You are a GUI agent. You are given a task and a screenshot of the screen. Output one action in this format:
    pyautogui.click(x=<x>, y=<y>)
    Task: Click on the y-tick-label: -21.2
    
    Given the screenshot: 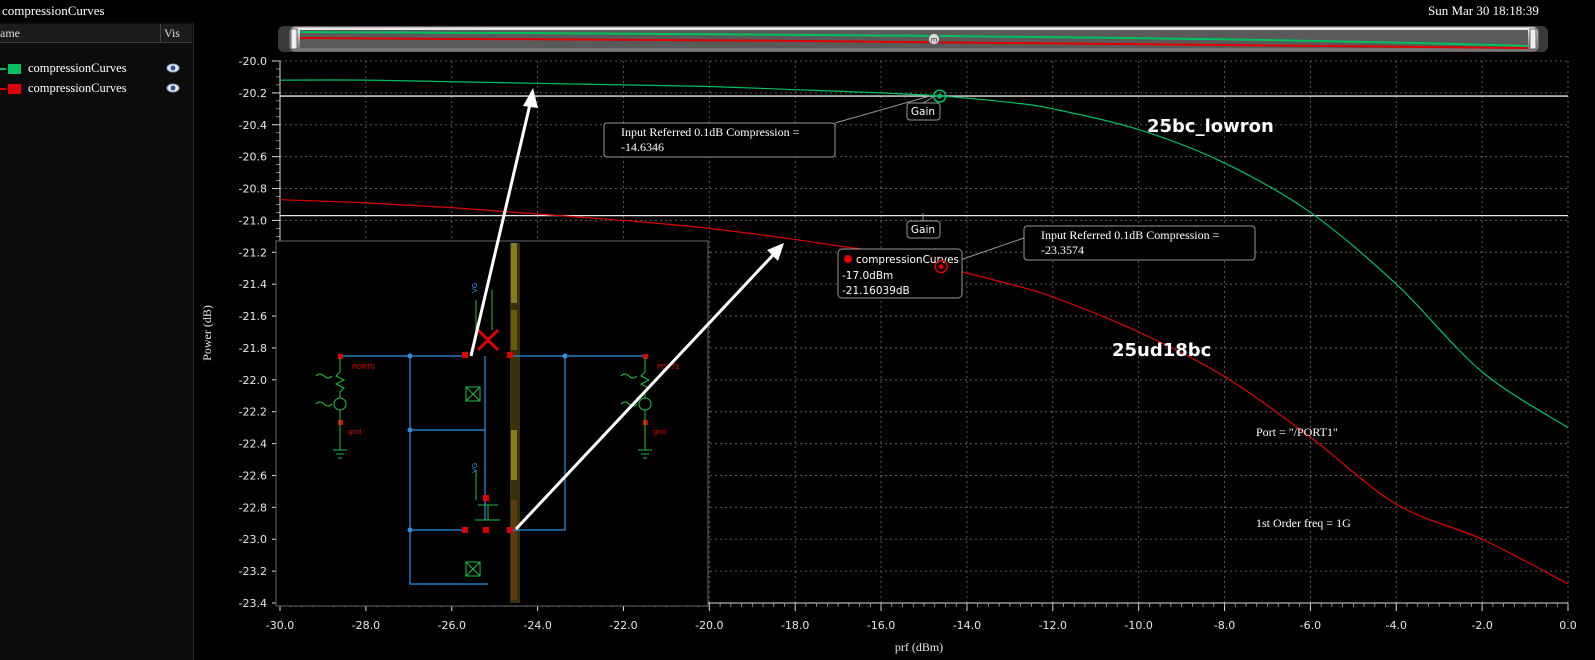 What is the action you would take?
    pyautogui.click(x=253, y=252)
    